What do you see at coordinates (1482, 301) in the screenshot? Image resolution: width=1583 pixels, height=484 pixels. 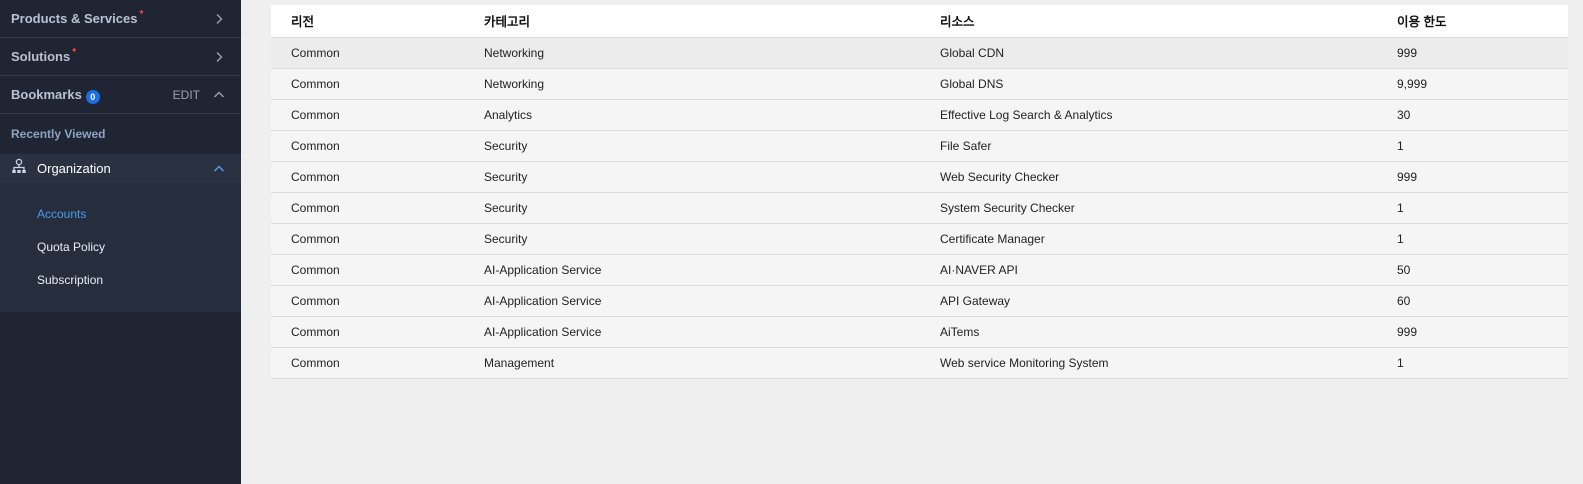 I see `cell-limit: 60` at bounding box center [1482, 301].